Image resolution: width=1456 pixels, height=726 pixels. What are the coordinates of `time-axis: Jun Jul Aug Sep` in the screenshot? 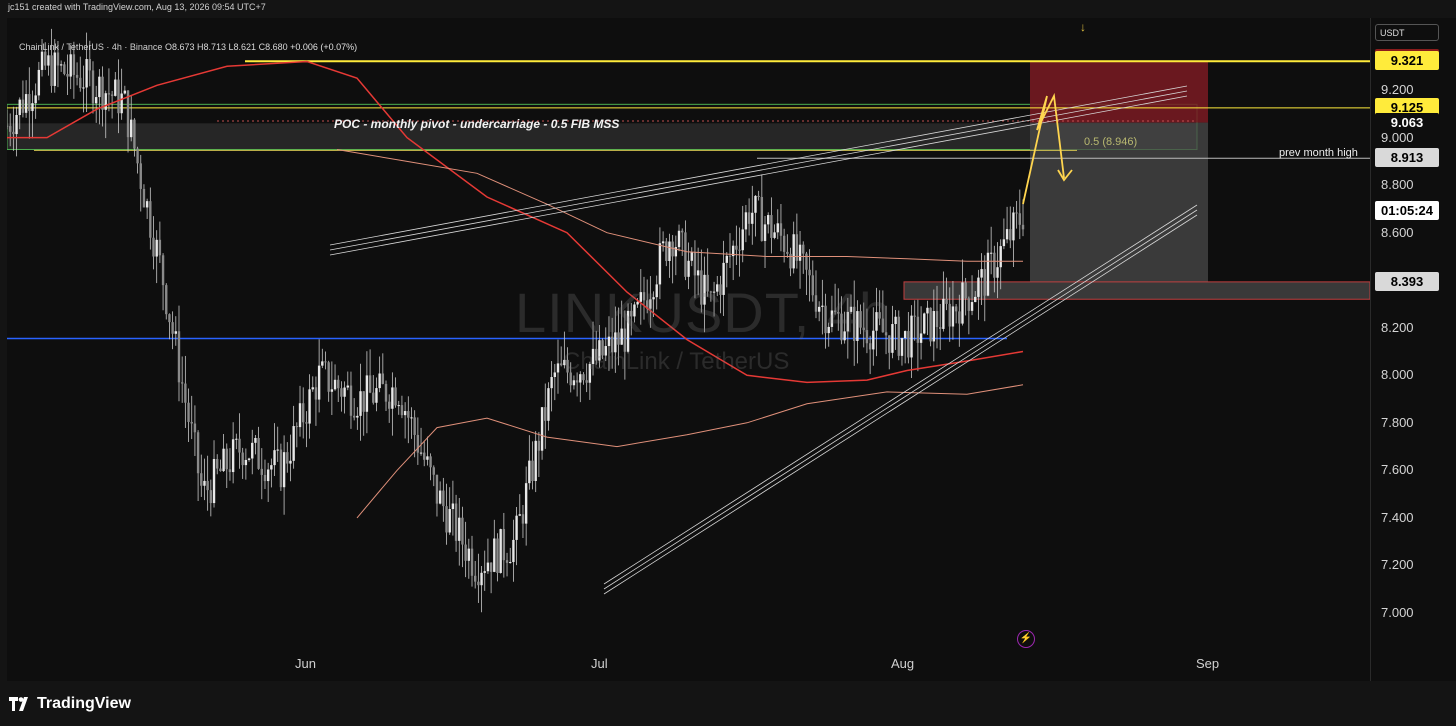 It's located at (688, 664).